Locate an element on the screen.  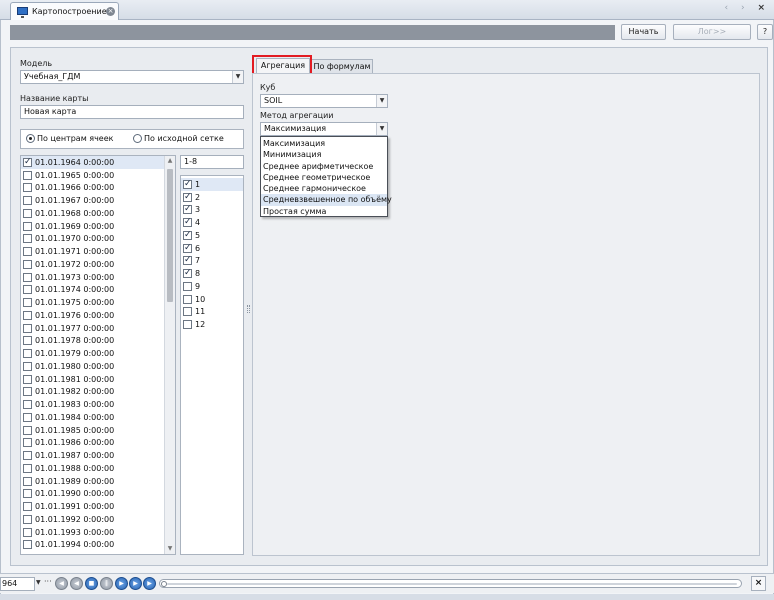
method-option: Среднее геометрическое is located at coordinates (324, 177).